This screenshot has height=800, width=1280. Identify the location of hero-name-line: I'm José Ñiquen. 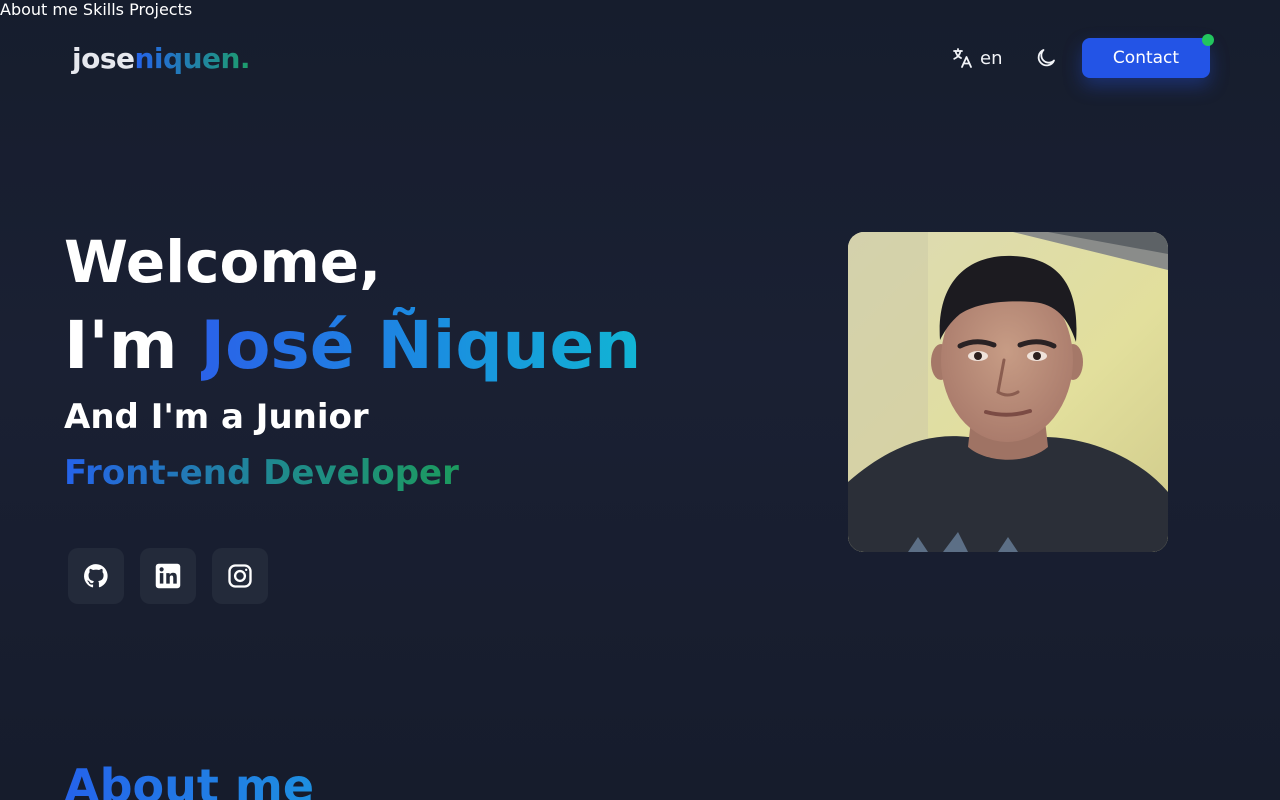
(352, 346).